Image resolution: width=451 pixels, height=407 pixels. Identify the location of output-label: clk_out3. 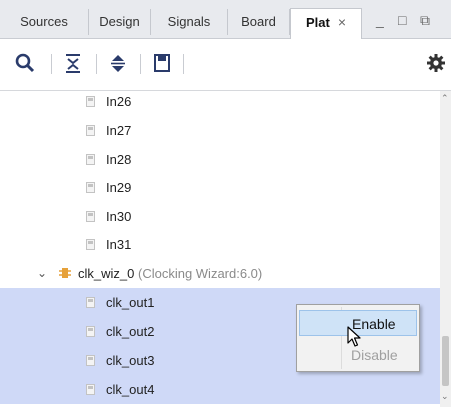
(130, 360).